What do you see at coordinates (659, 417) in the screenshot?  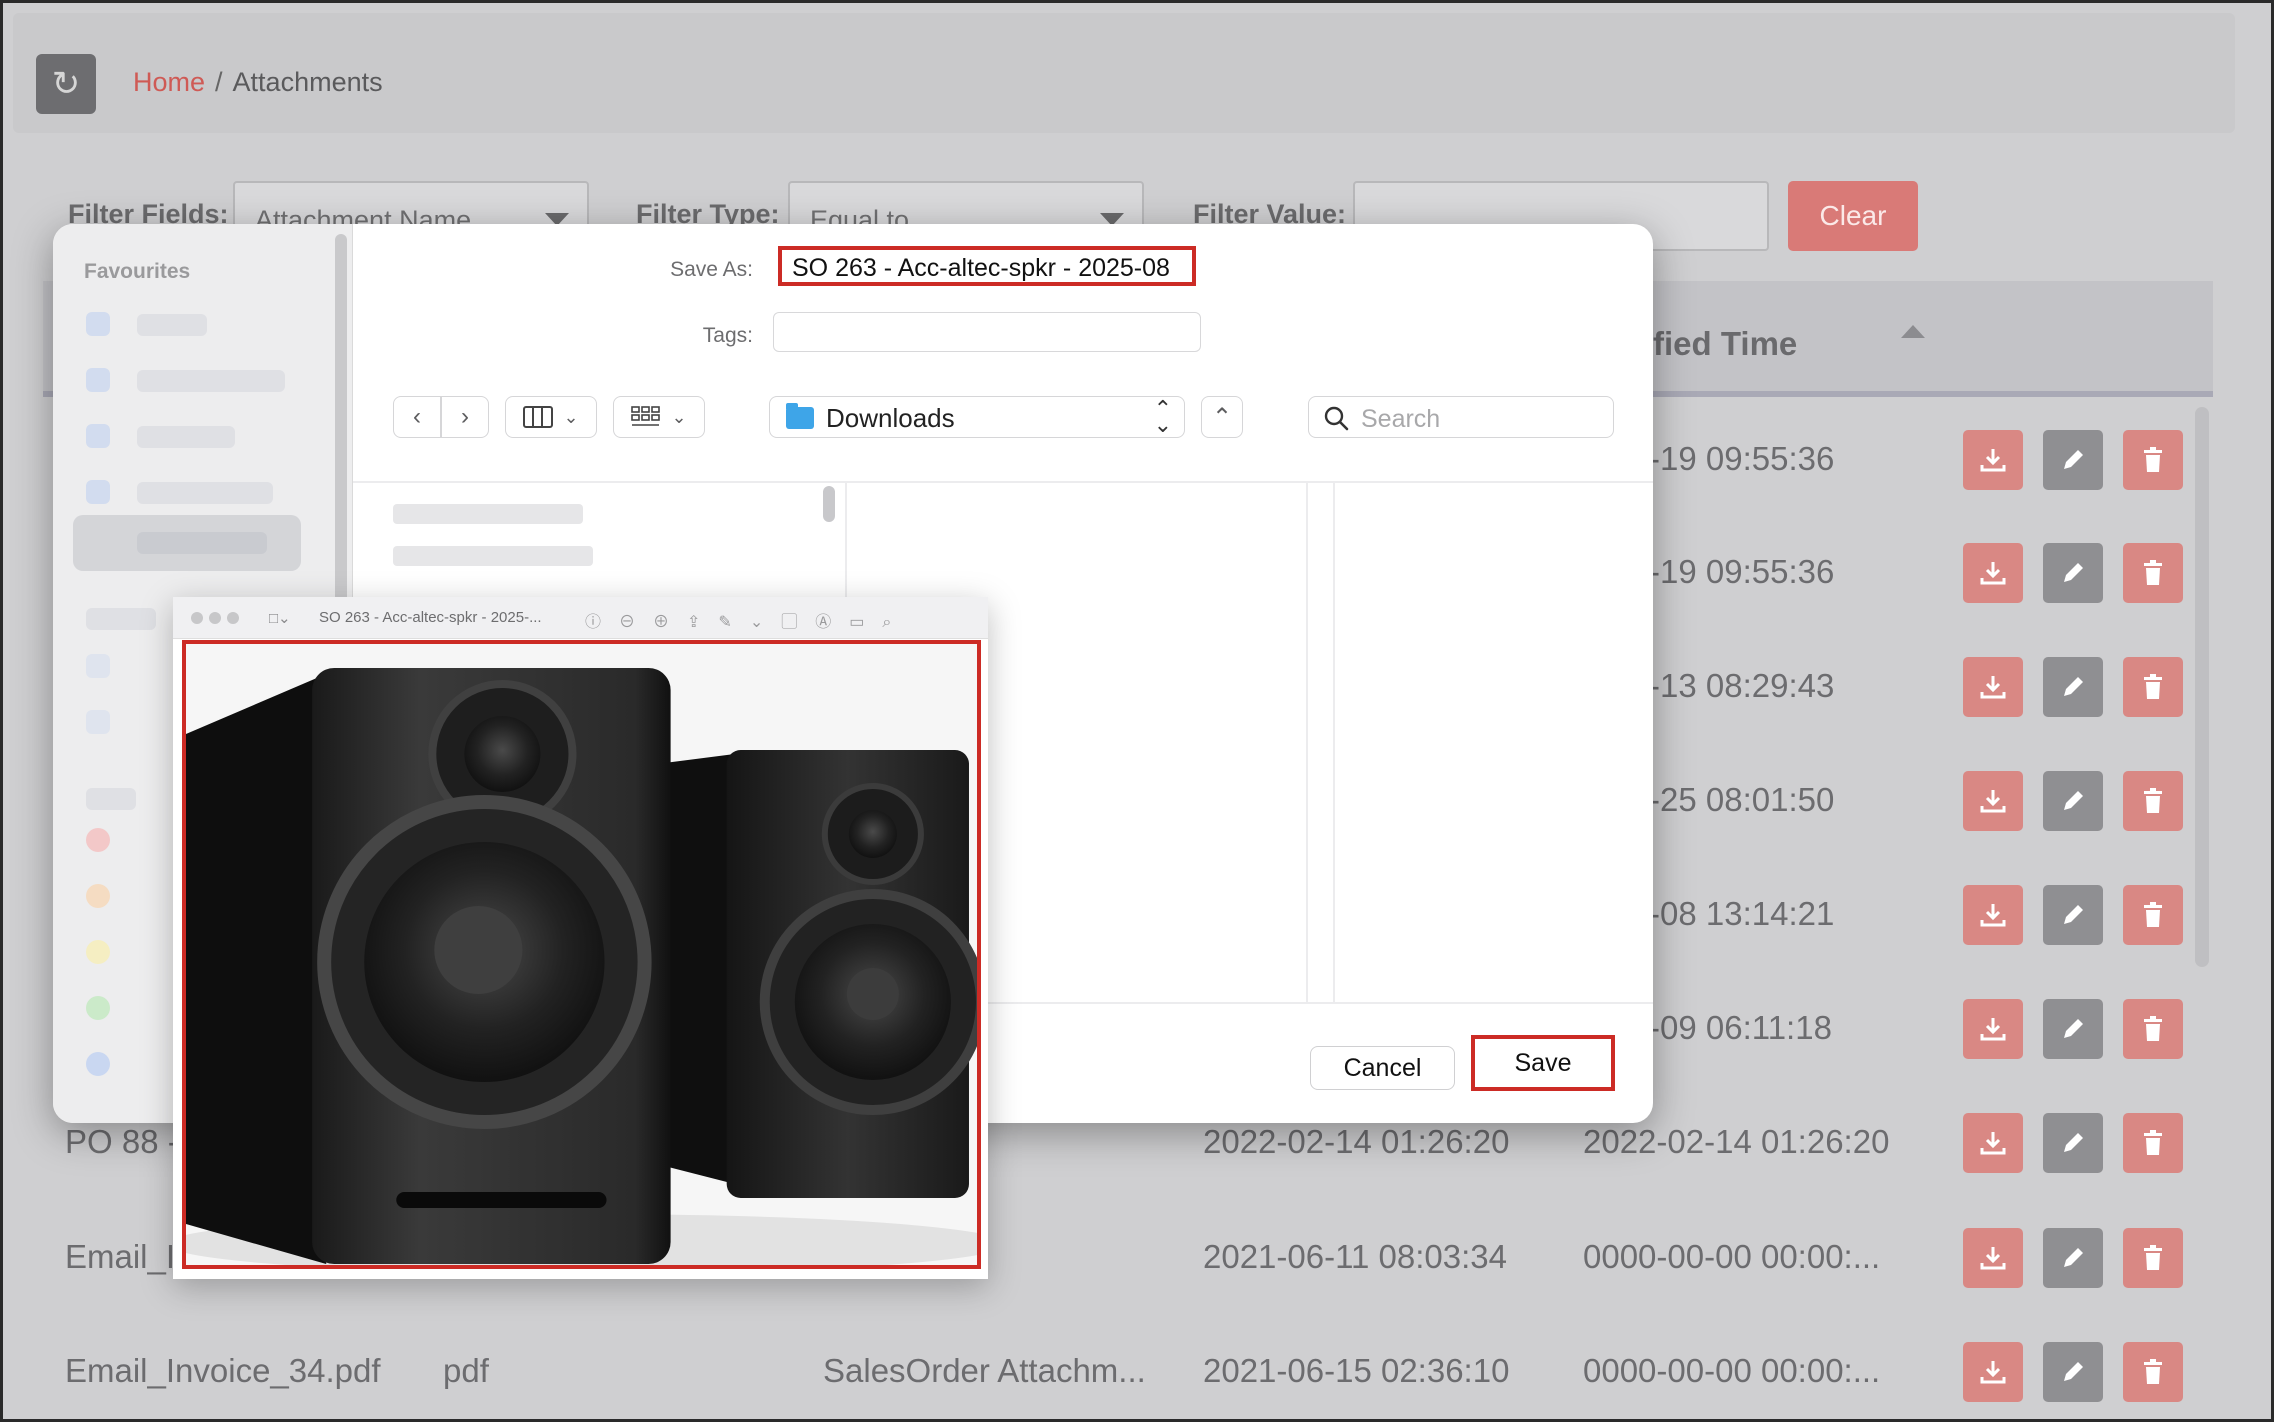 I see `view-grid-button: ⌄` at bounding box center [659, 417].